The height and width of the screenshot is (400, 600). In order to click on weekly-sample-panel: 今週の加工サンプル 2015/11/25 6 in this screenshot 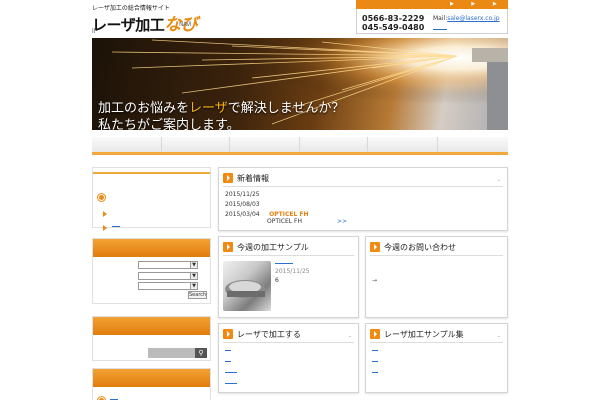, I will do `click(288, 277)`.